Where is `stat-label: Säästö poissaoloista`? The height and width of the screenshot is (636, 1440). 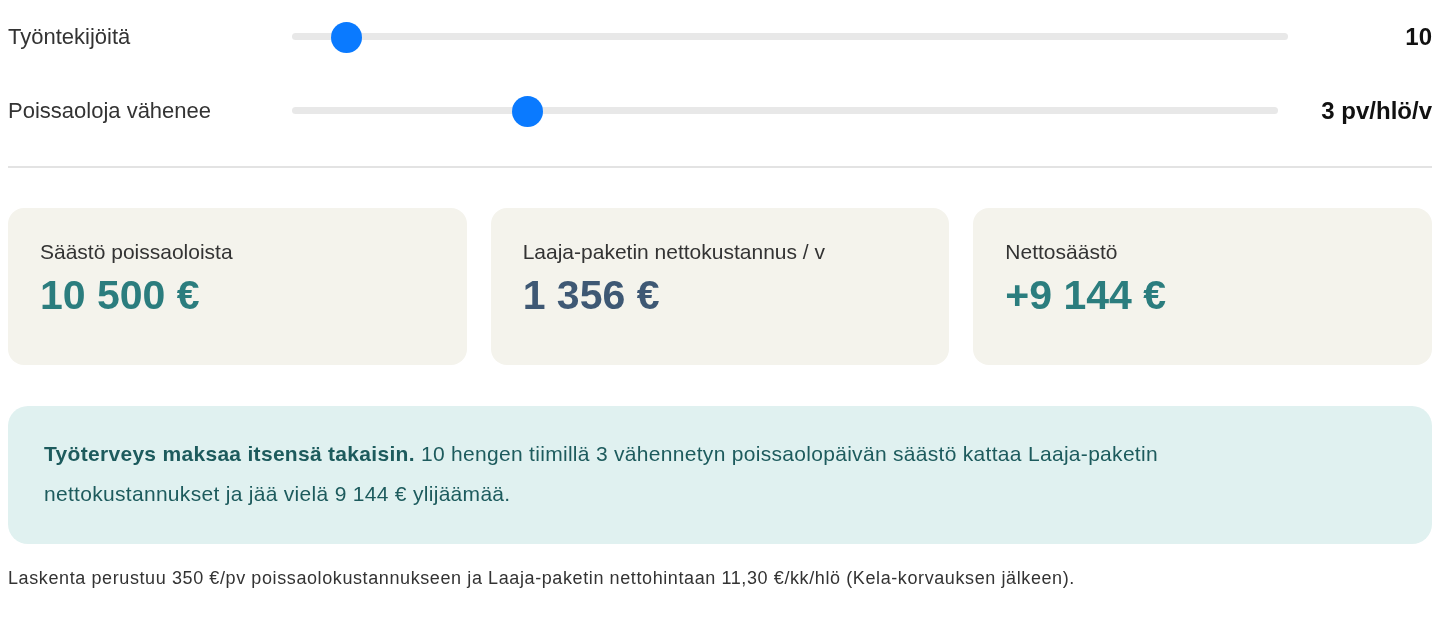 stat-label: Säästö poissaoloista is located at coordinates (137, 252).